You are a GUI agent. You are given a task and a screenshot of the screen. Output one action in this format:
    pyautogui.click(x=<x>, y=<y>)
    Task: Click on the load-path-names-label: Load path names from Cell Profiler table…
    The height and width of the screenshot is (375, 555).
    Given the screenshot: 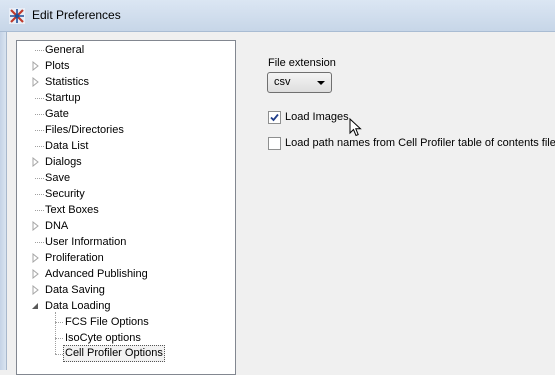 What is the action you would take?
    pyautogui.click(x=420, y=143)
    